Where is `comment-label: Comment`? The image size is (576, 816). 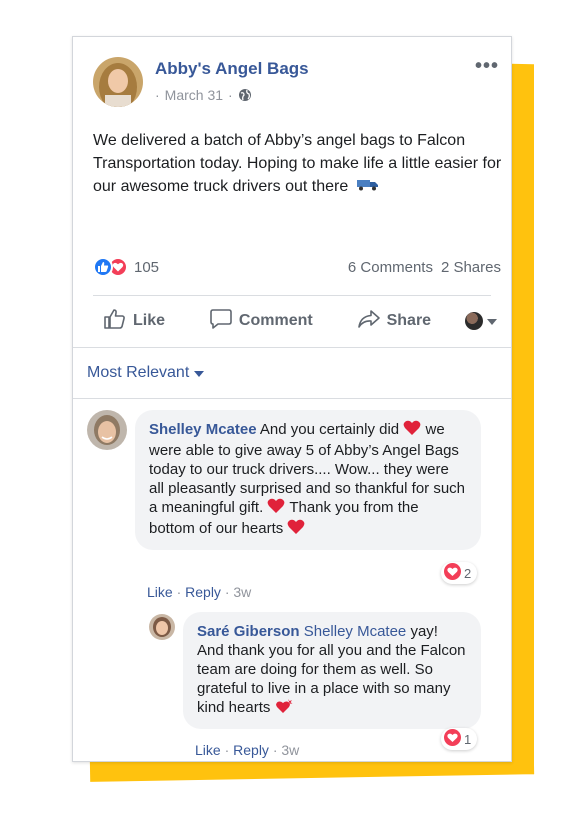
comment-label: Comment is located at coordinates (275, 320).